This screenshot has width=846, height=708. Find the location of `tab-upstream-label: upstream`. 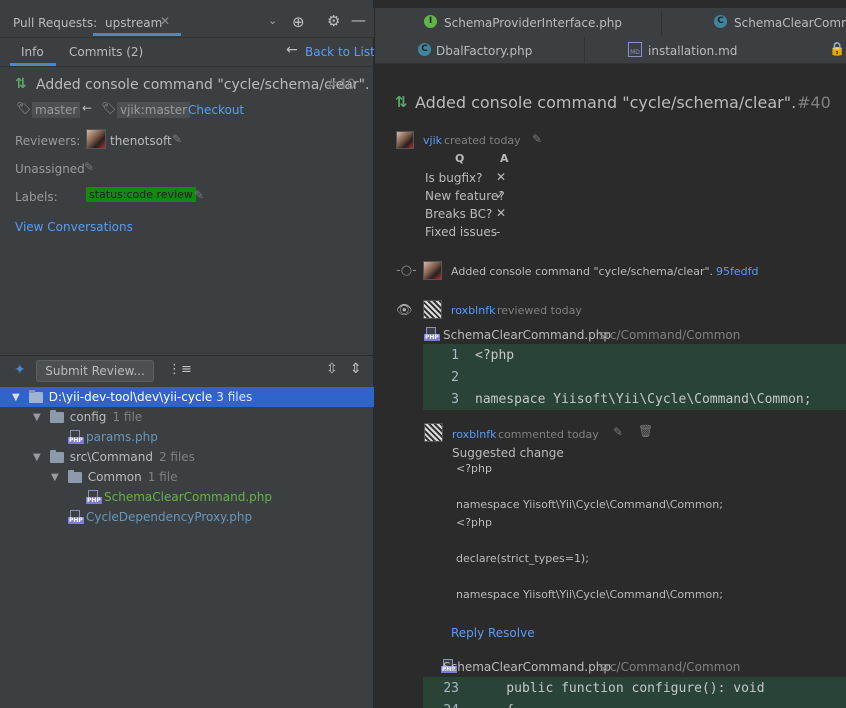

tab-upstream-label: upstream is located at coordinates (134, 23).